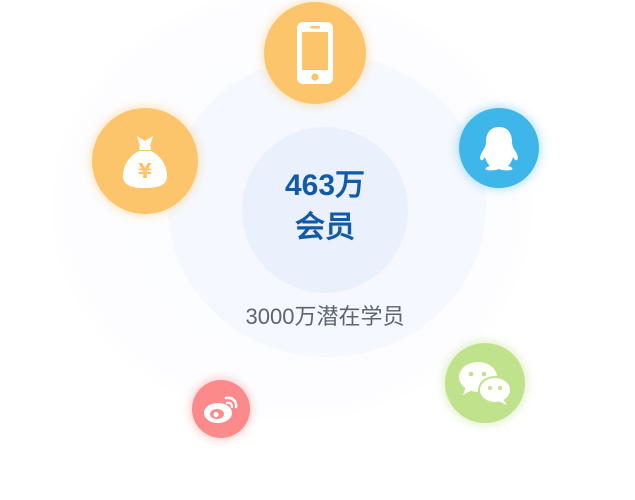  I want to click on wechat-channel-circle, so click(485, 383).